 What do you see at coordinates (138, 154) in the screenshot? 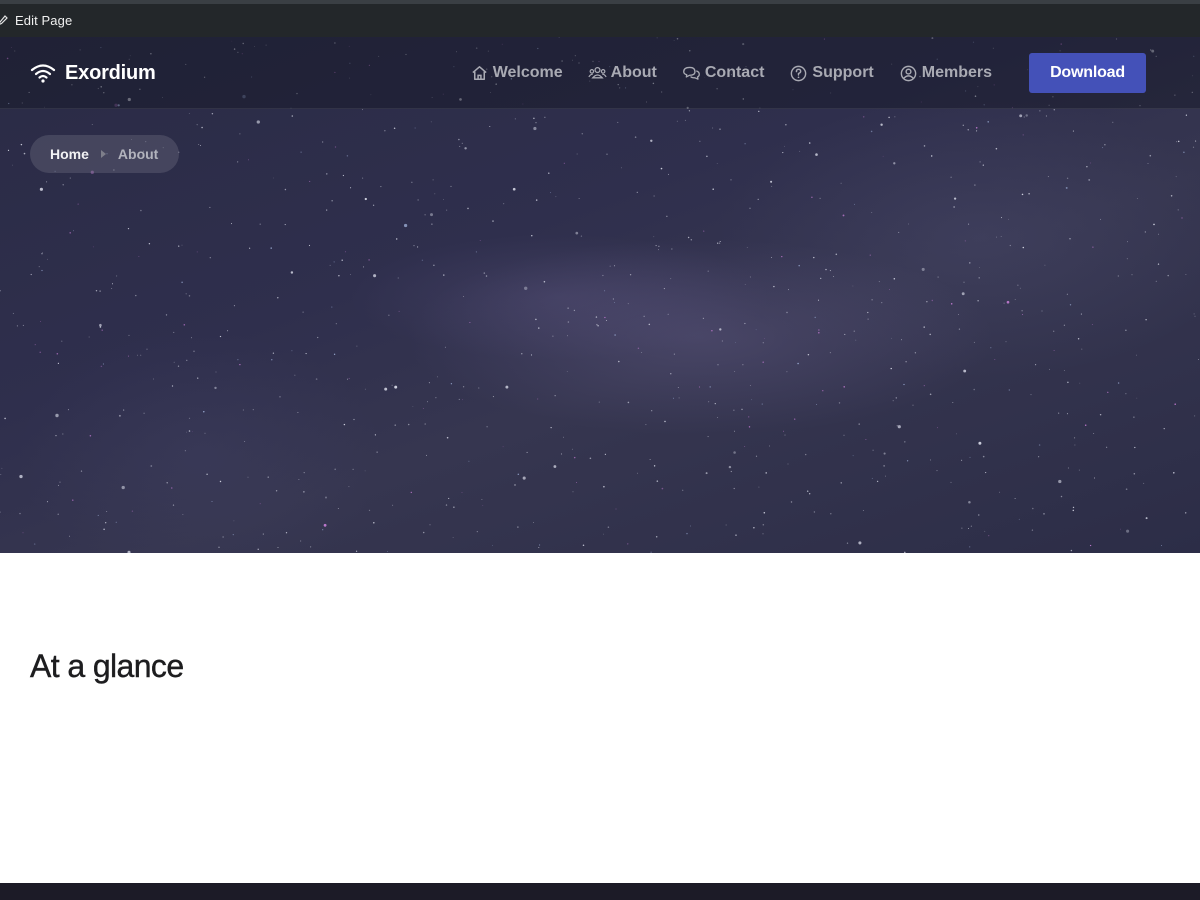
I see `breadcrumb-current: About` at bounding box center [138, 154].